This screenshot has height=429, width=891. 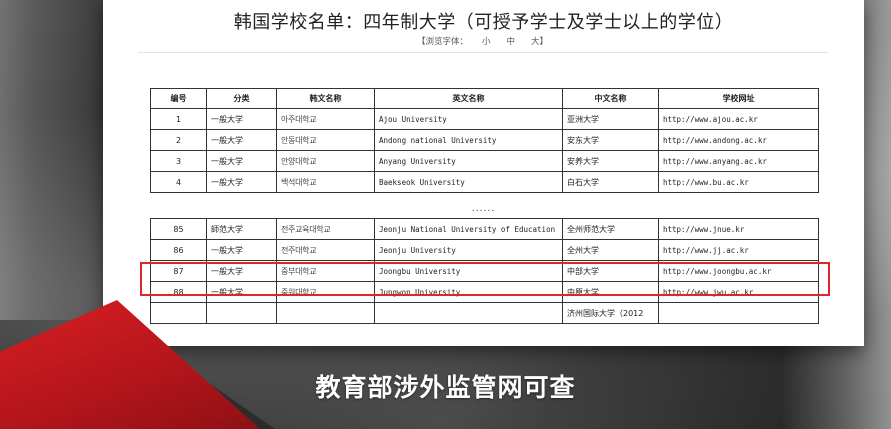 I want to click on cell-chinese-name: 济州国际大学（2012, so click(x=610, y=313).